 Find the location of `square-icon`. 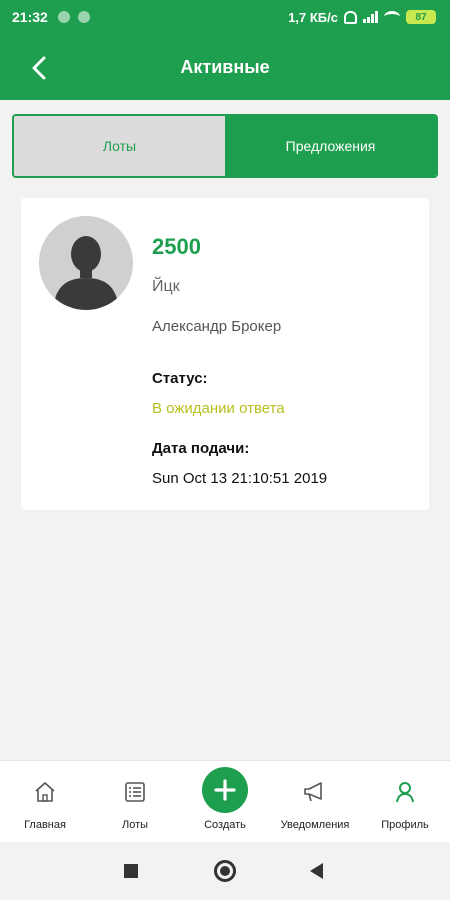

square-icon is located at coordinates (131, 871).